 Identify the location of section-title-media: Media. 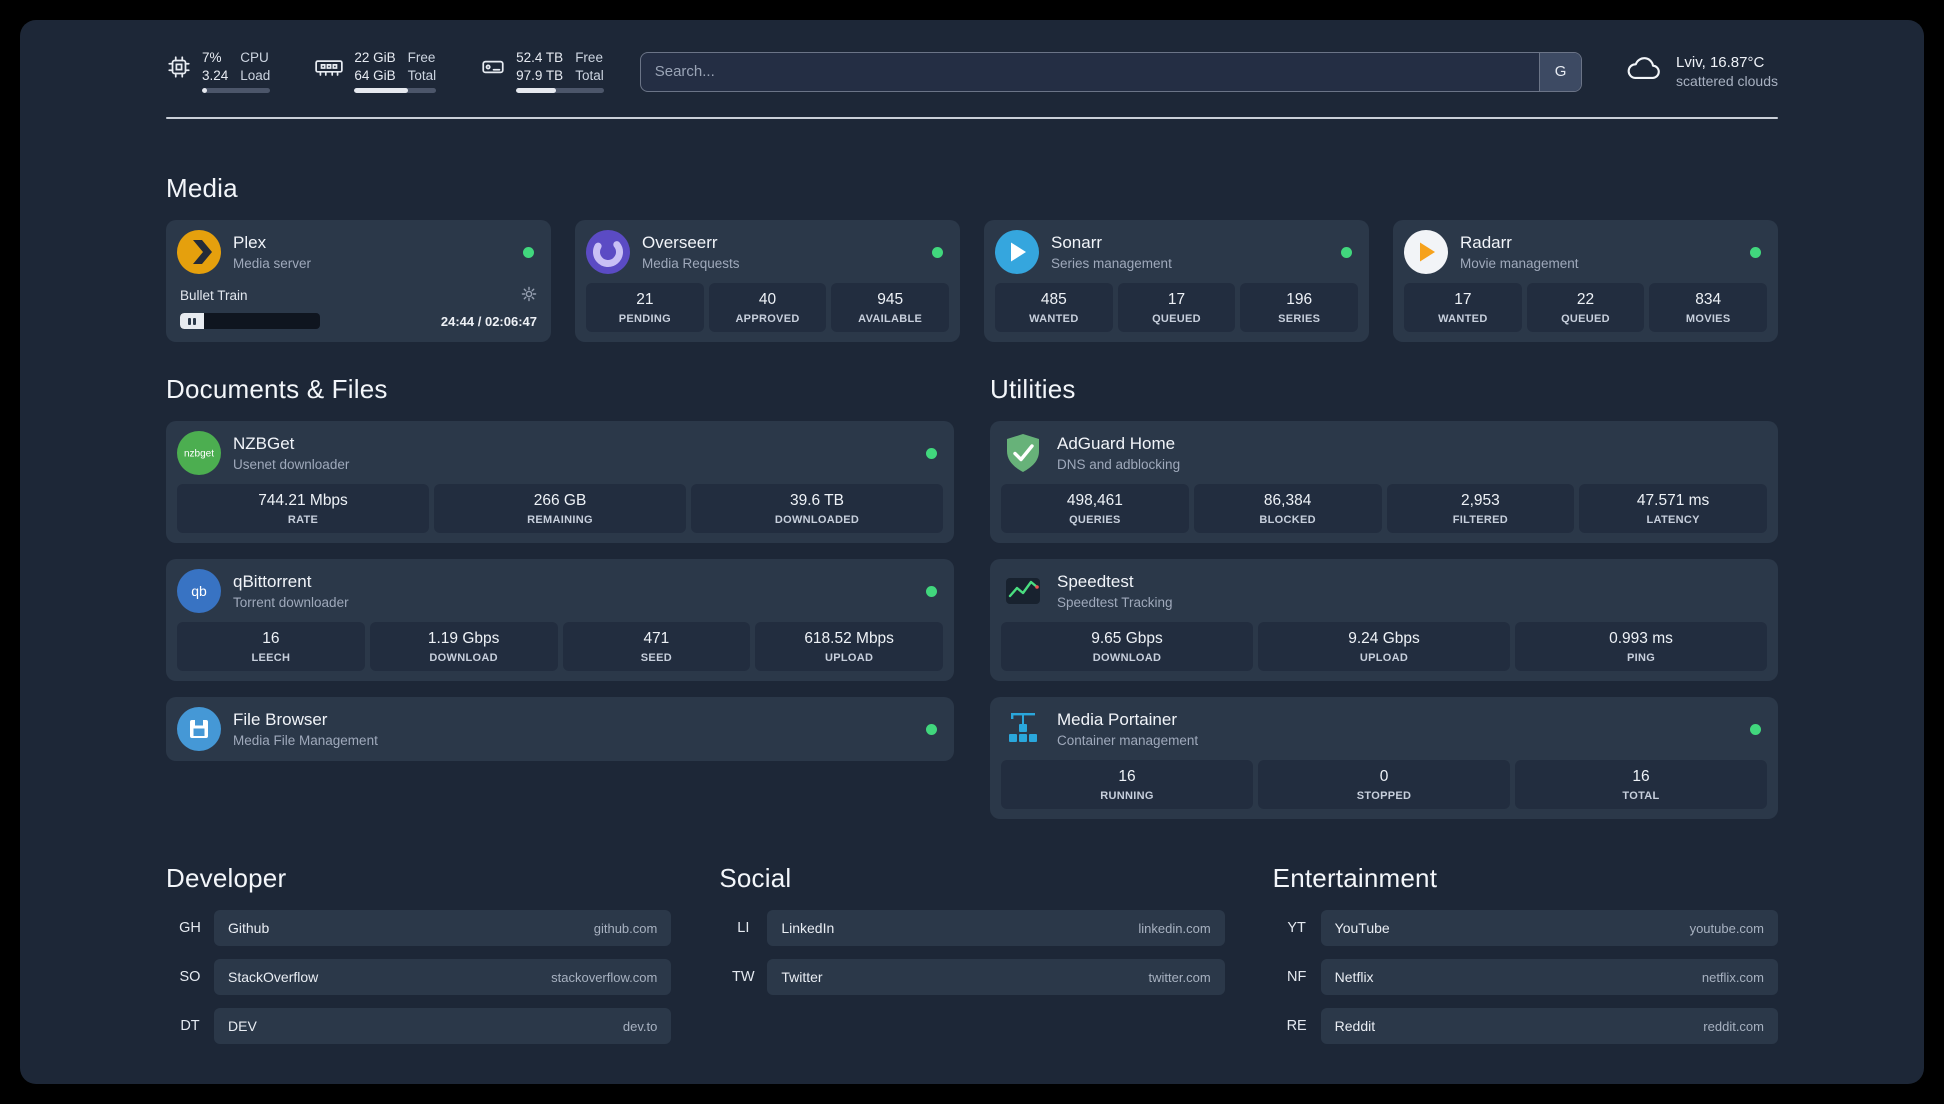
(202, 188).